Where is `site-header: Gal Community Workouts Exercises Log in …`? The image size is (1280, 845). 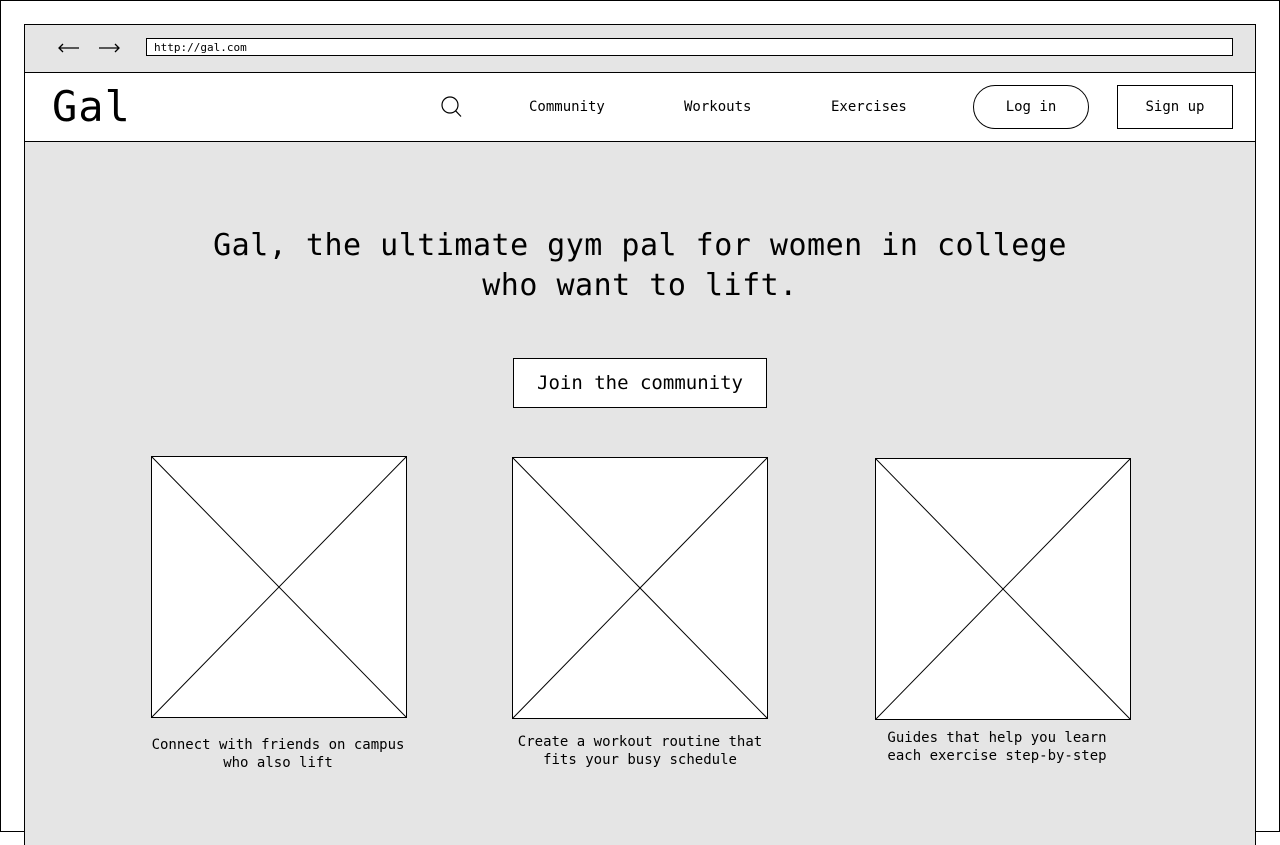 site-header: Gal Community Workouts Exercises Log in … is located at coordinates (640, 107).